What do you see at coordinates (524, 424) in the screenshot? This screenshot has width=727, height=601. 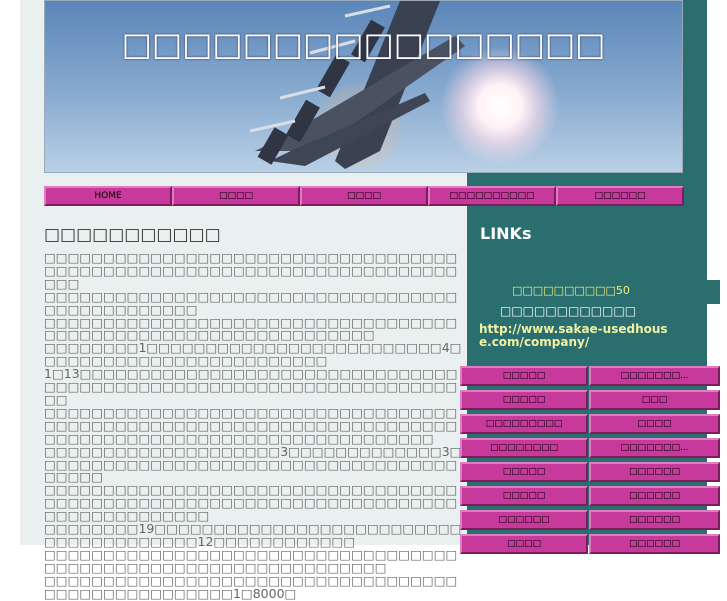 I see `sidebar-button: □□□□□□□□□` at bounding box center [524, 424].